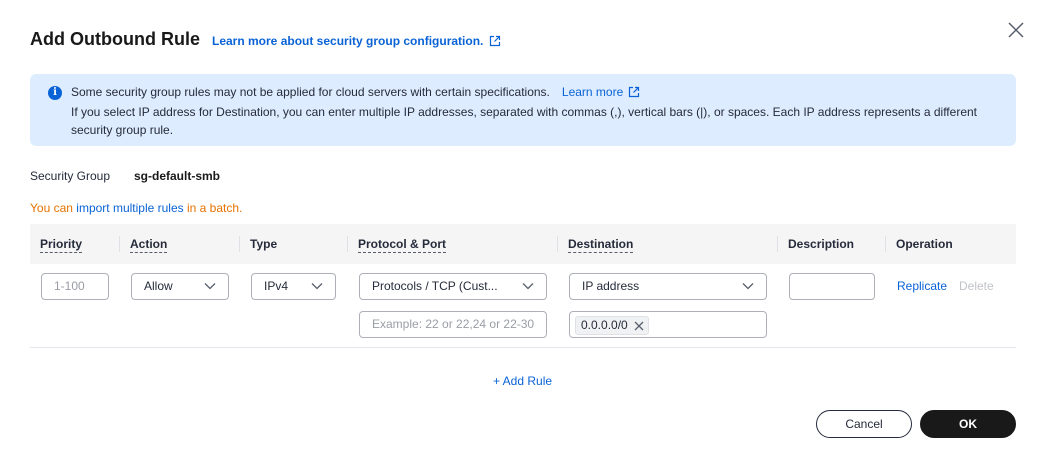 Image resolution: width=1045 pixels, height=465 pixels. What do you see at coordinates (639, 326) in the screenshot?
I see `remove-tag-icon` at bounding box center [639, 326].